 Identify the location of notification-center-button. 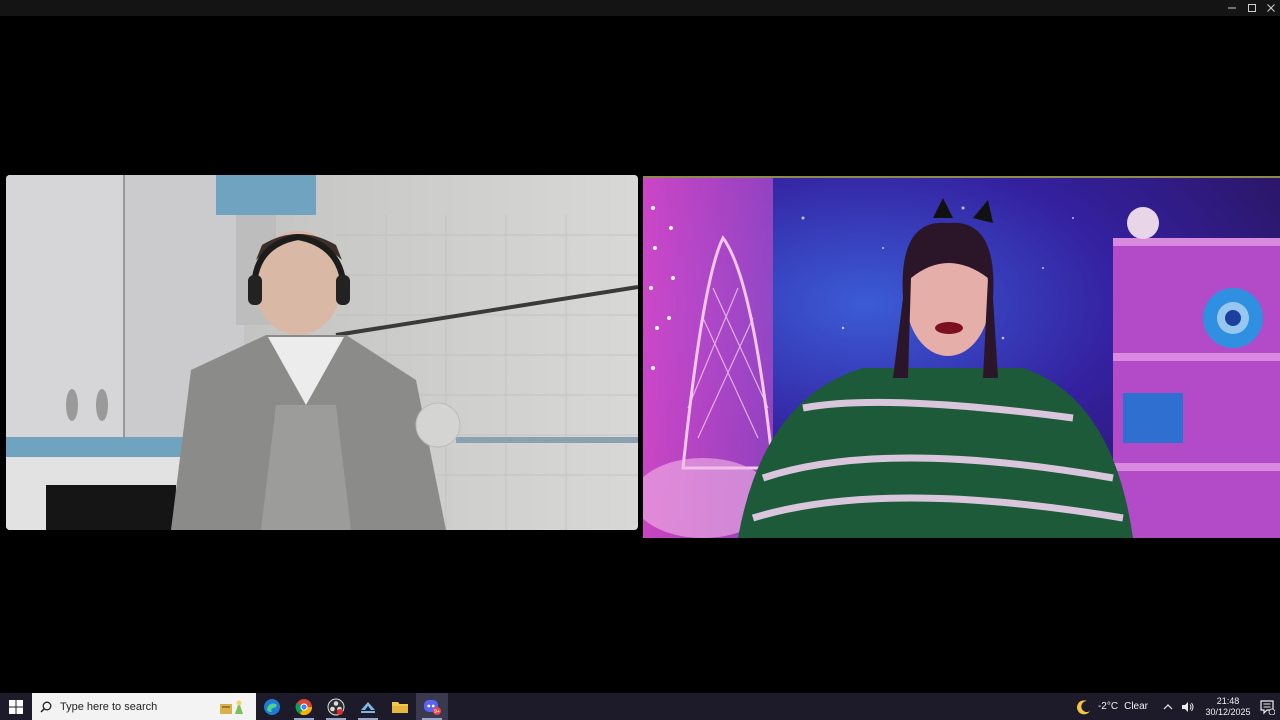
(1267, 706).